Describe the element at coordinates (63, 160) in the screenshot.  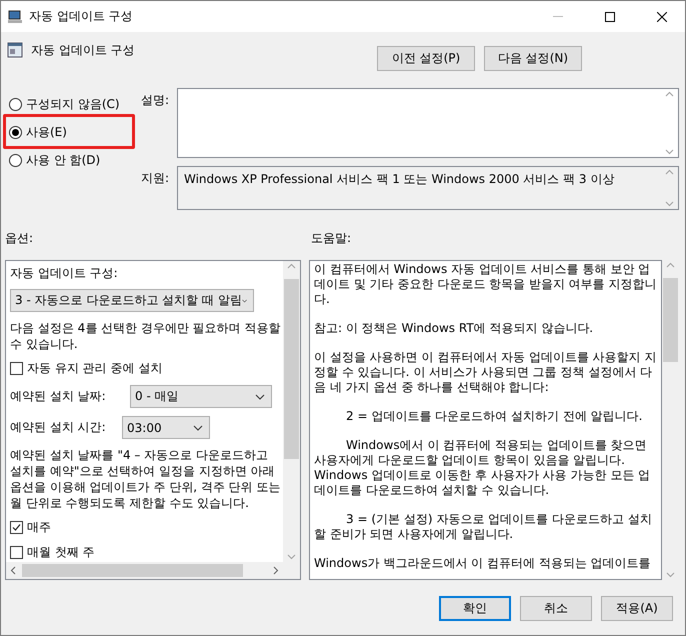
I see `radio-label: 사용 안 함(D)` at that location.